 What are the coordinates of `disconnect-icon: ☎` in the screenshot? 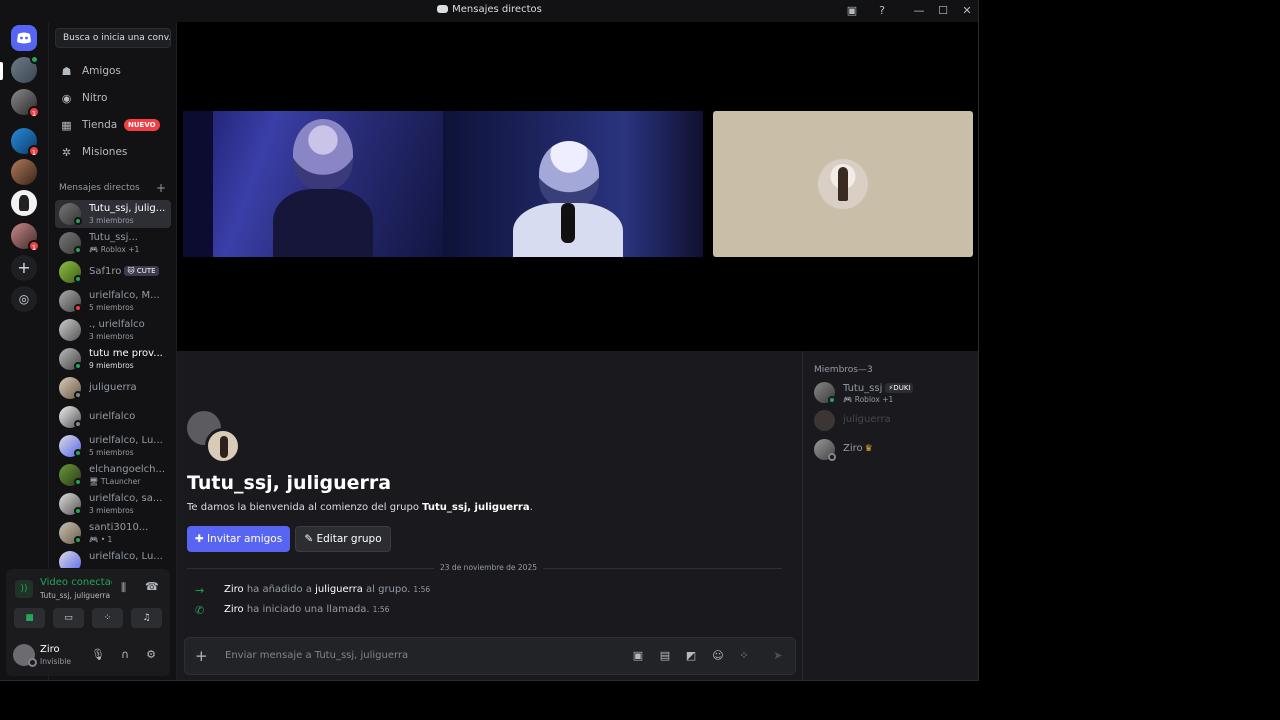 It's located at (152, 586).